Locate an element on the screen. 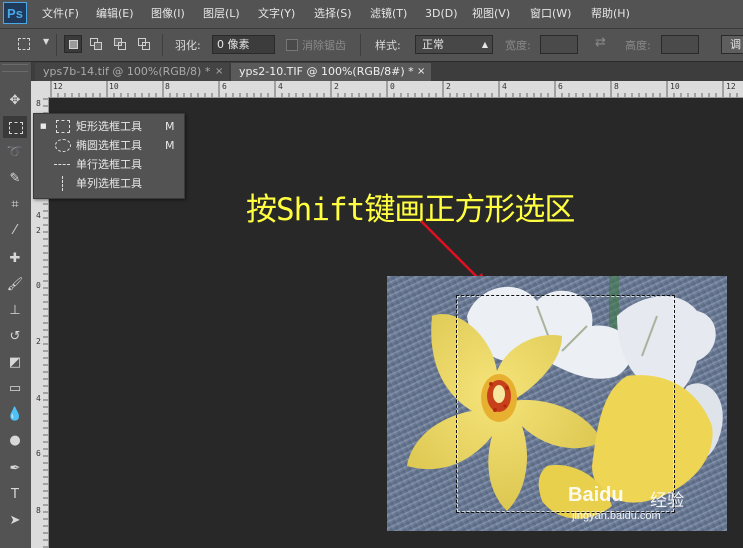  square-selection-marquee is located at coordinates (565, 404).